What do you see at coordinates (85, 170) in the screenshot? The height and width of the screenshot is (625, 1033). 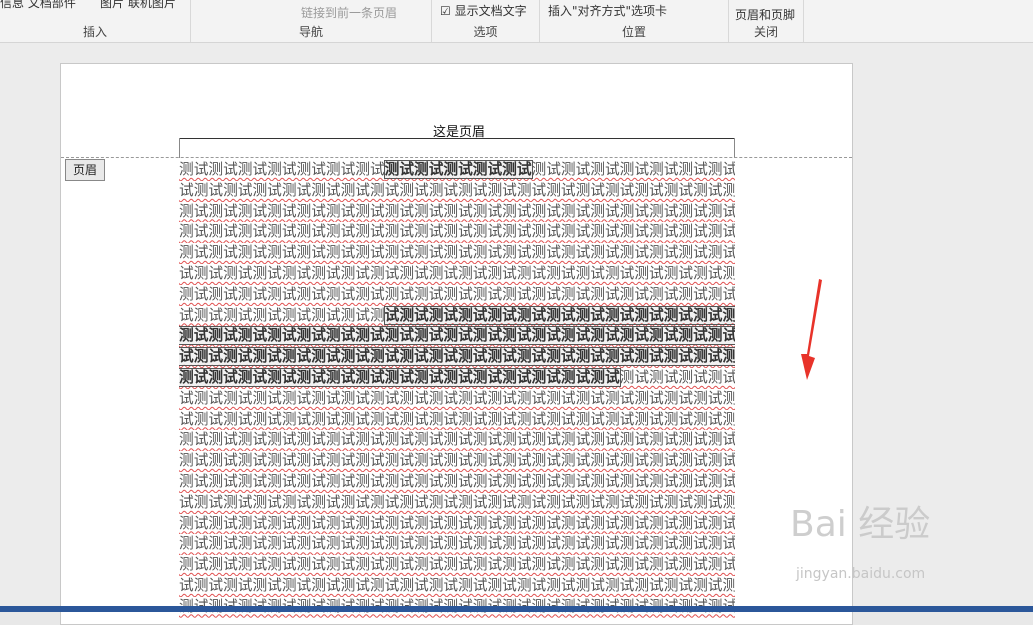 I see `header-tag: 页眉` at bounding box center [85, 170].